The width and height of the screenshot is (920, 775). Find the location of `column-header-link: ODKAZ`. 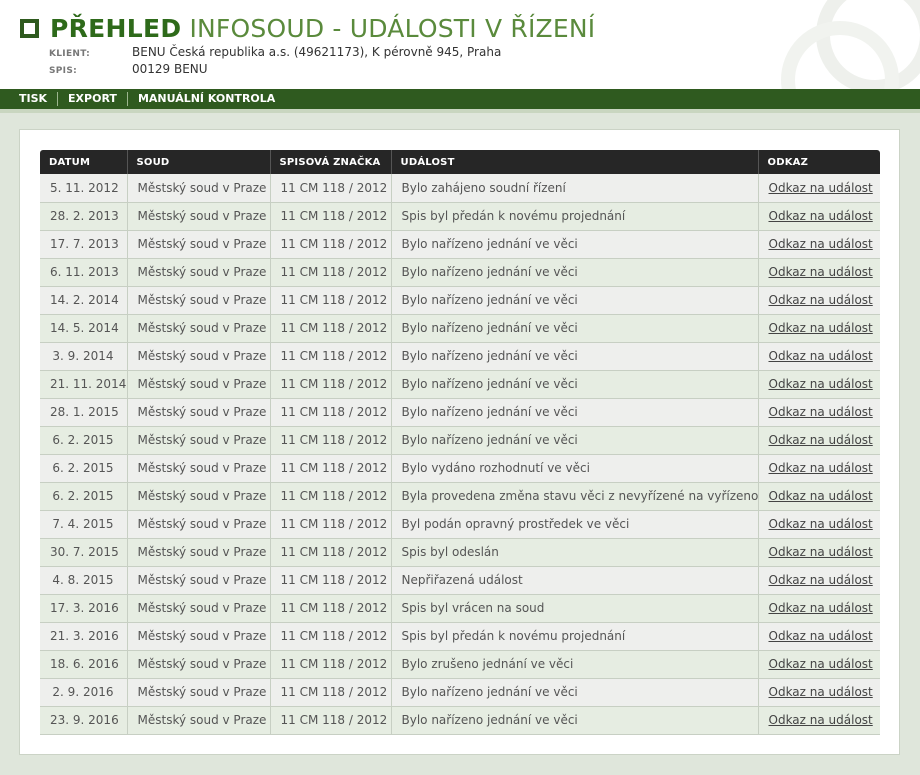

column-header-link: ODKAZ is located at coordinates (819, 162).